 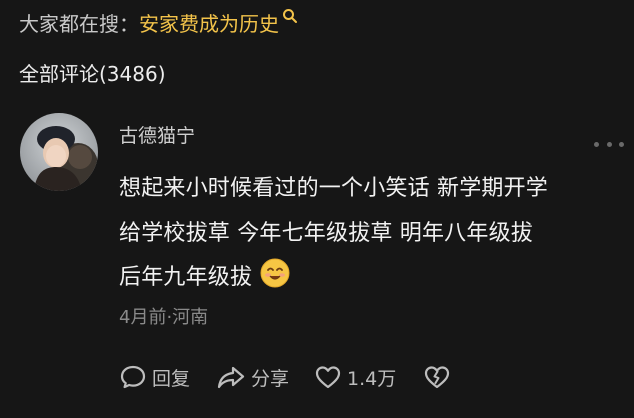 I want to click on comment-text-line: 给学校拔草 今年七年级拔草 明年八年级拔, so click(x=326, y=233).